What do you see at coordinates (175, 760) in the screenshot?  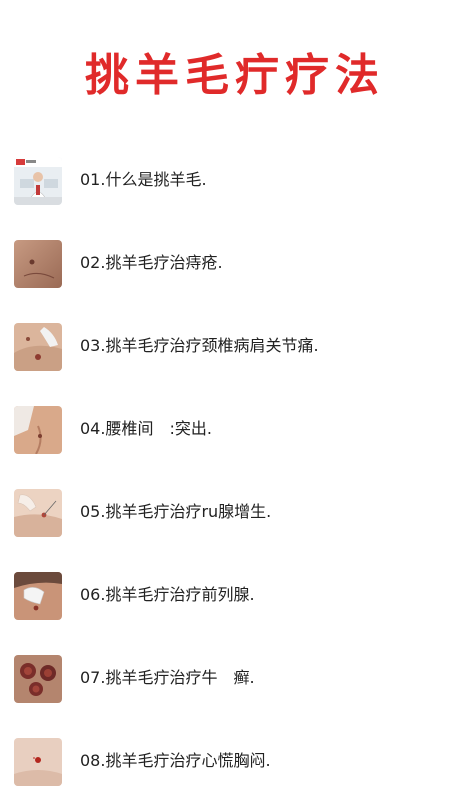 I see `item-label: 08.挑羊毛疔治疗心慌胸闷.` at bounding box center [175, 760].